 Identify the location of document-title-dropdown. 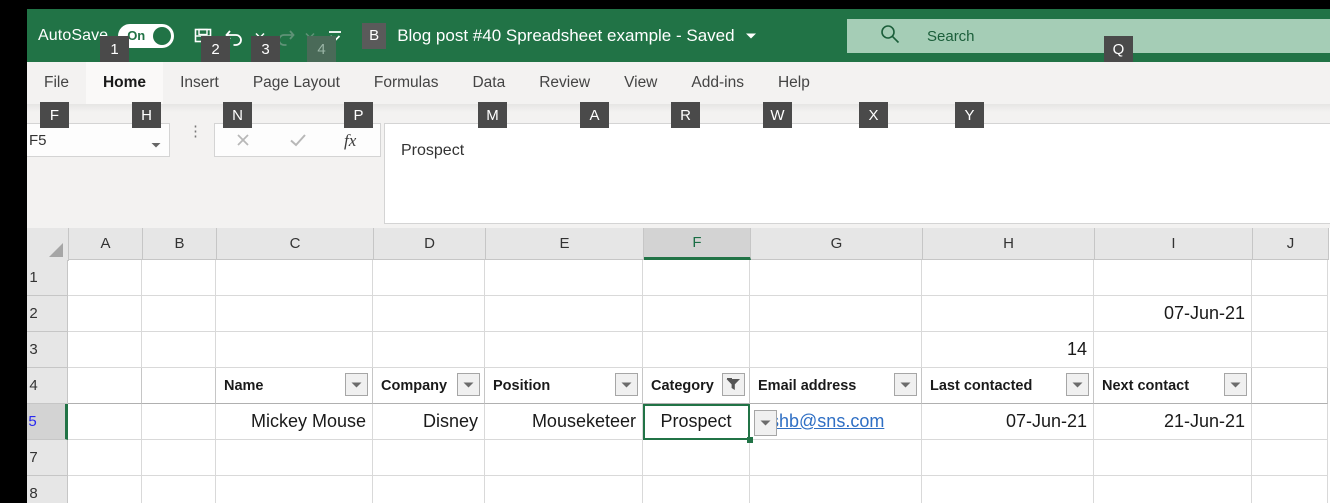
(751, 36).